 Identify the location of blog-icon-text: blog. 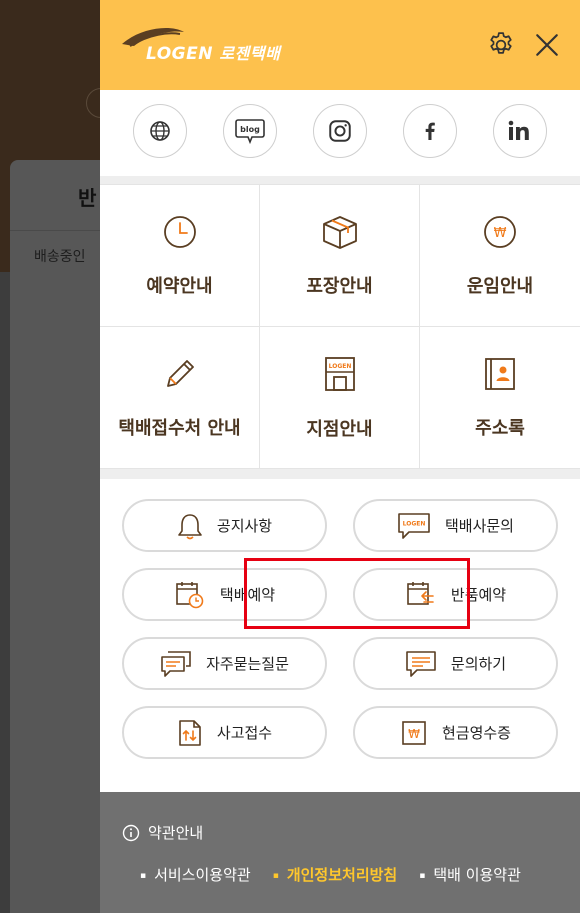
(250, 129).